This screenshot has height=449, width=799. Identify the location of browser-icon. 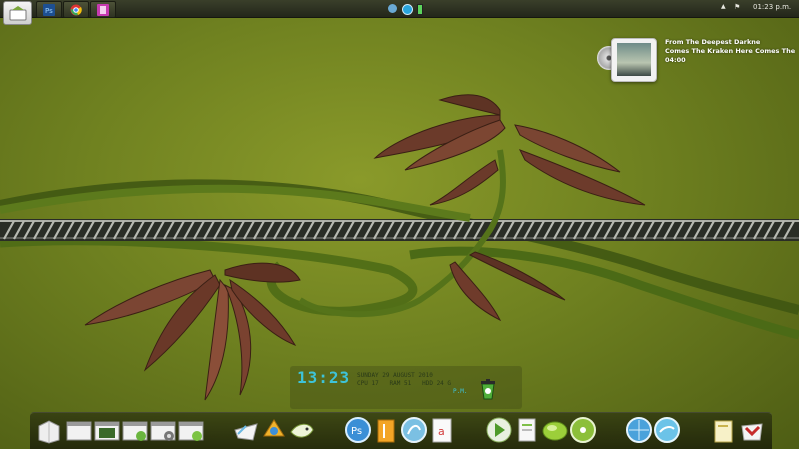
(639, 430).